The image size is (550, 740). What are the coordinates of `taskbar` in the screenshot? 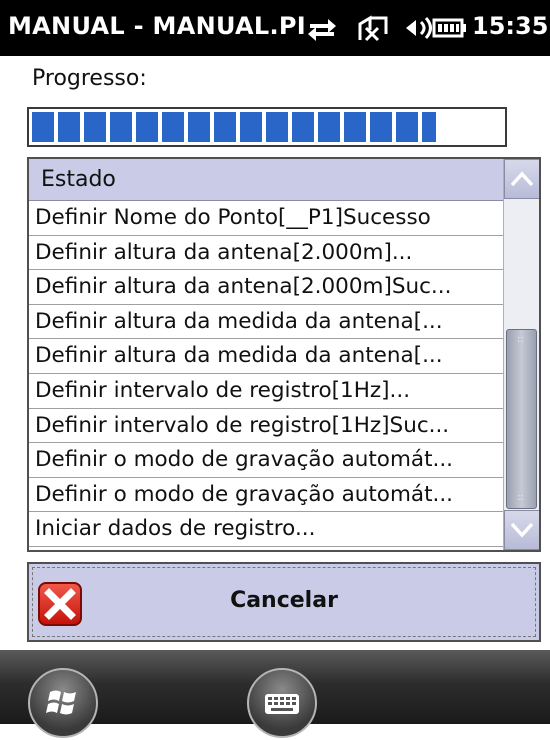 It's located at (275, 694).